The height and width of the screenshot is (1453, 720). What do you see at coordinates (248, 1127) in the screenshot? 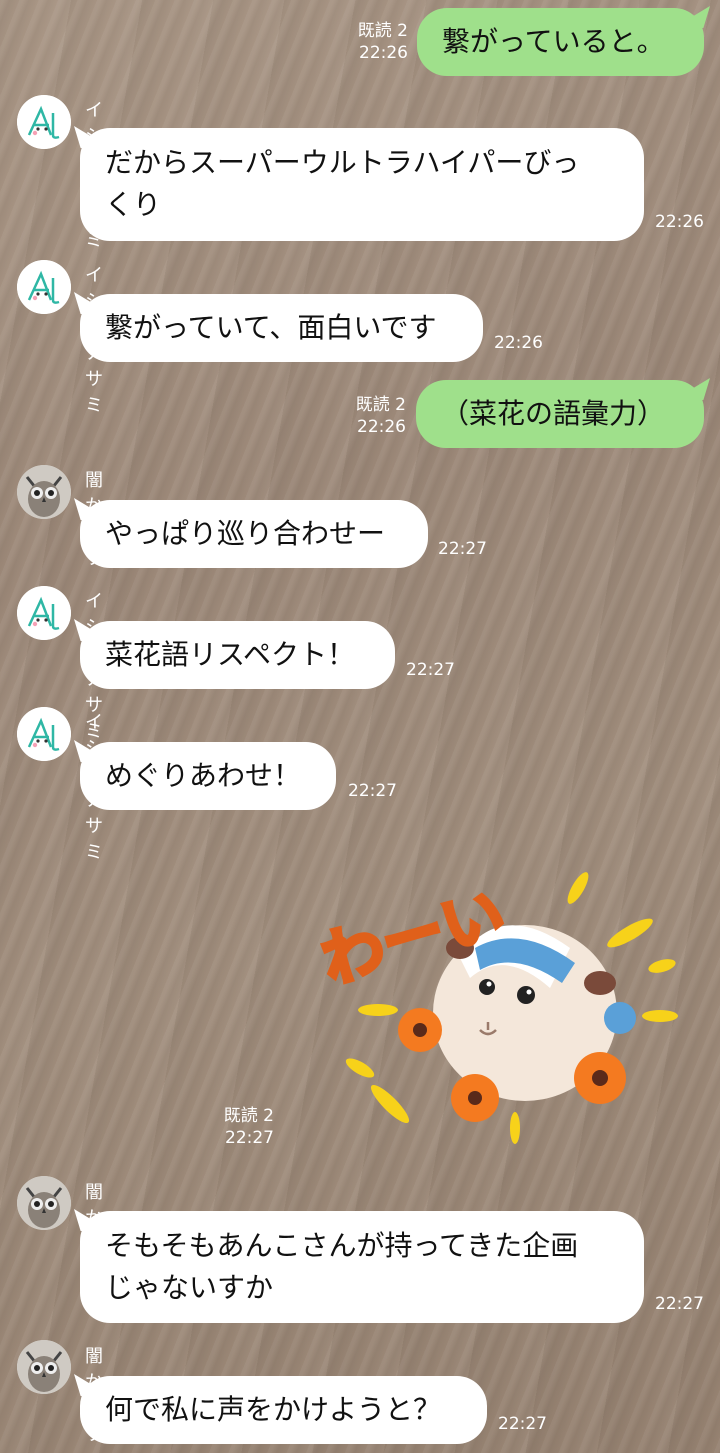
I see `read-receipt: 既読 2 22:27` at bounding box center [248, 1127].